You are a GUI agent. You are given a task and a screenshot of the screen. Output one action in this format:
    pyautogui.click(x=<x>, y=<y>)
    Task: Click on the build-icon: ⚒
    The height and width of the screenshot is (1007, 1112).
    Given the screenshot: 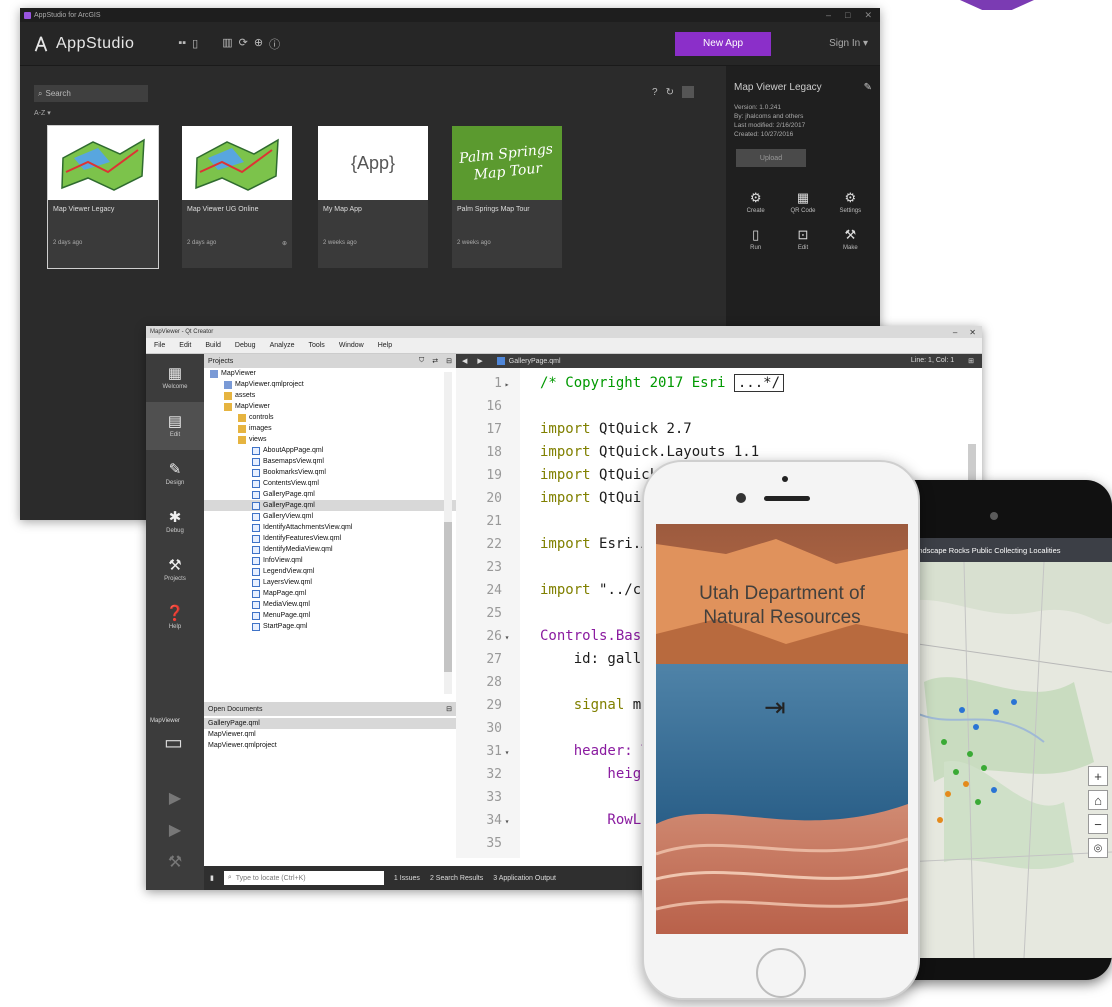 What is the action you would take?
    pyautogui.click(x=175, y=862)
    